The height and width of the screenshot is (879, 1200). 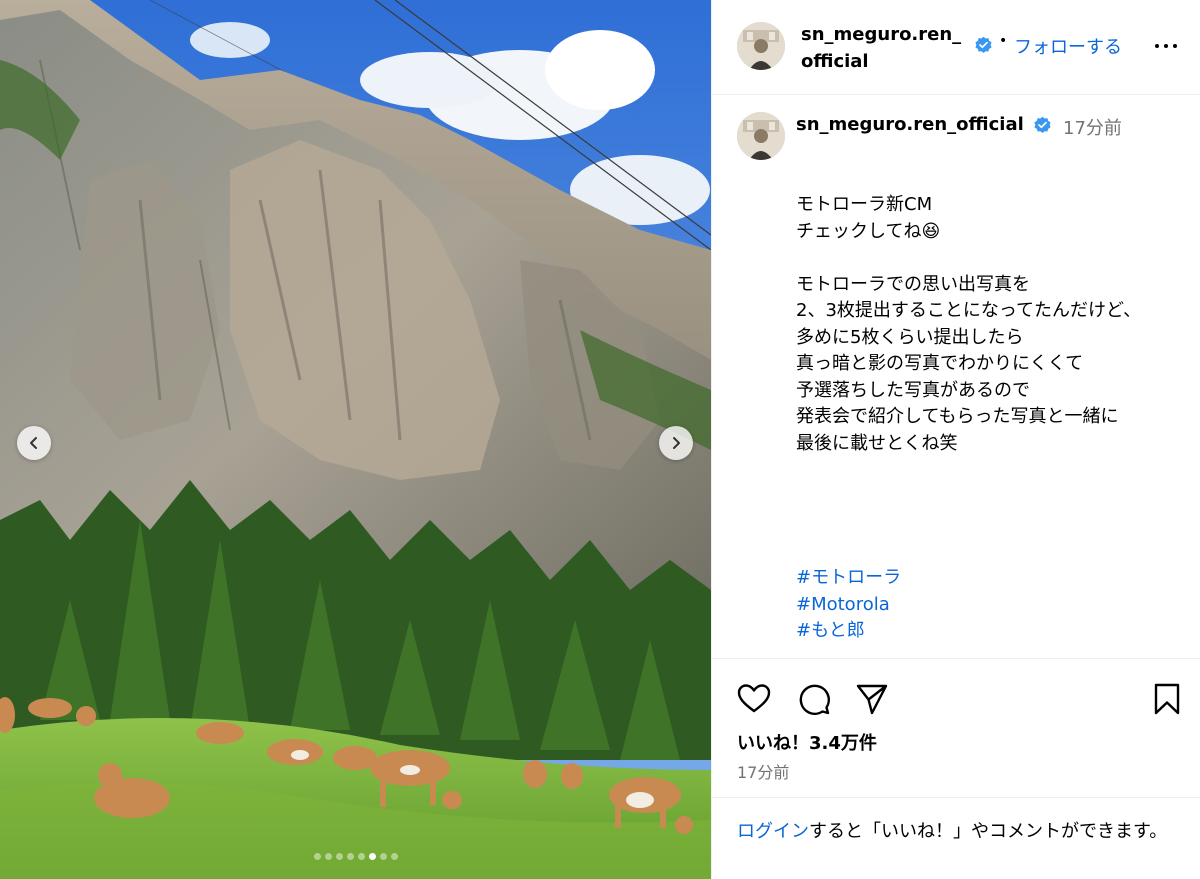 What do you see at coordinates (1167, 699) in the screenshot?
I see `bookmark-icon` at bounding box center [1167, 699].